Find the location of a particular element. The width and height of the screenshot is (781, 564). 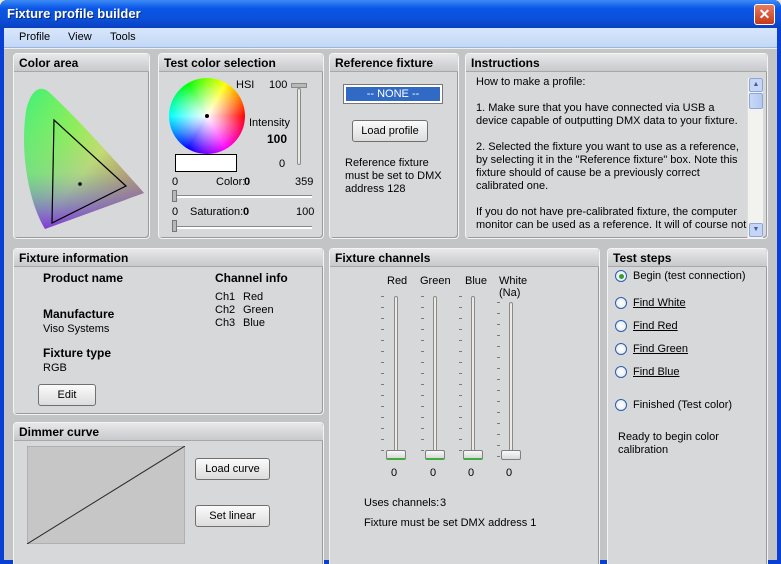

instructions-title: Instructions is located at coordinates (505, 63).